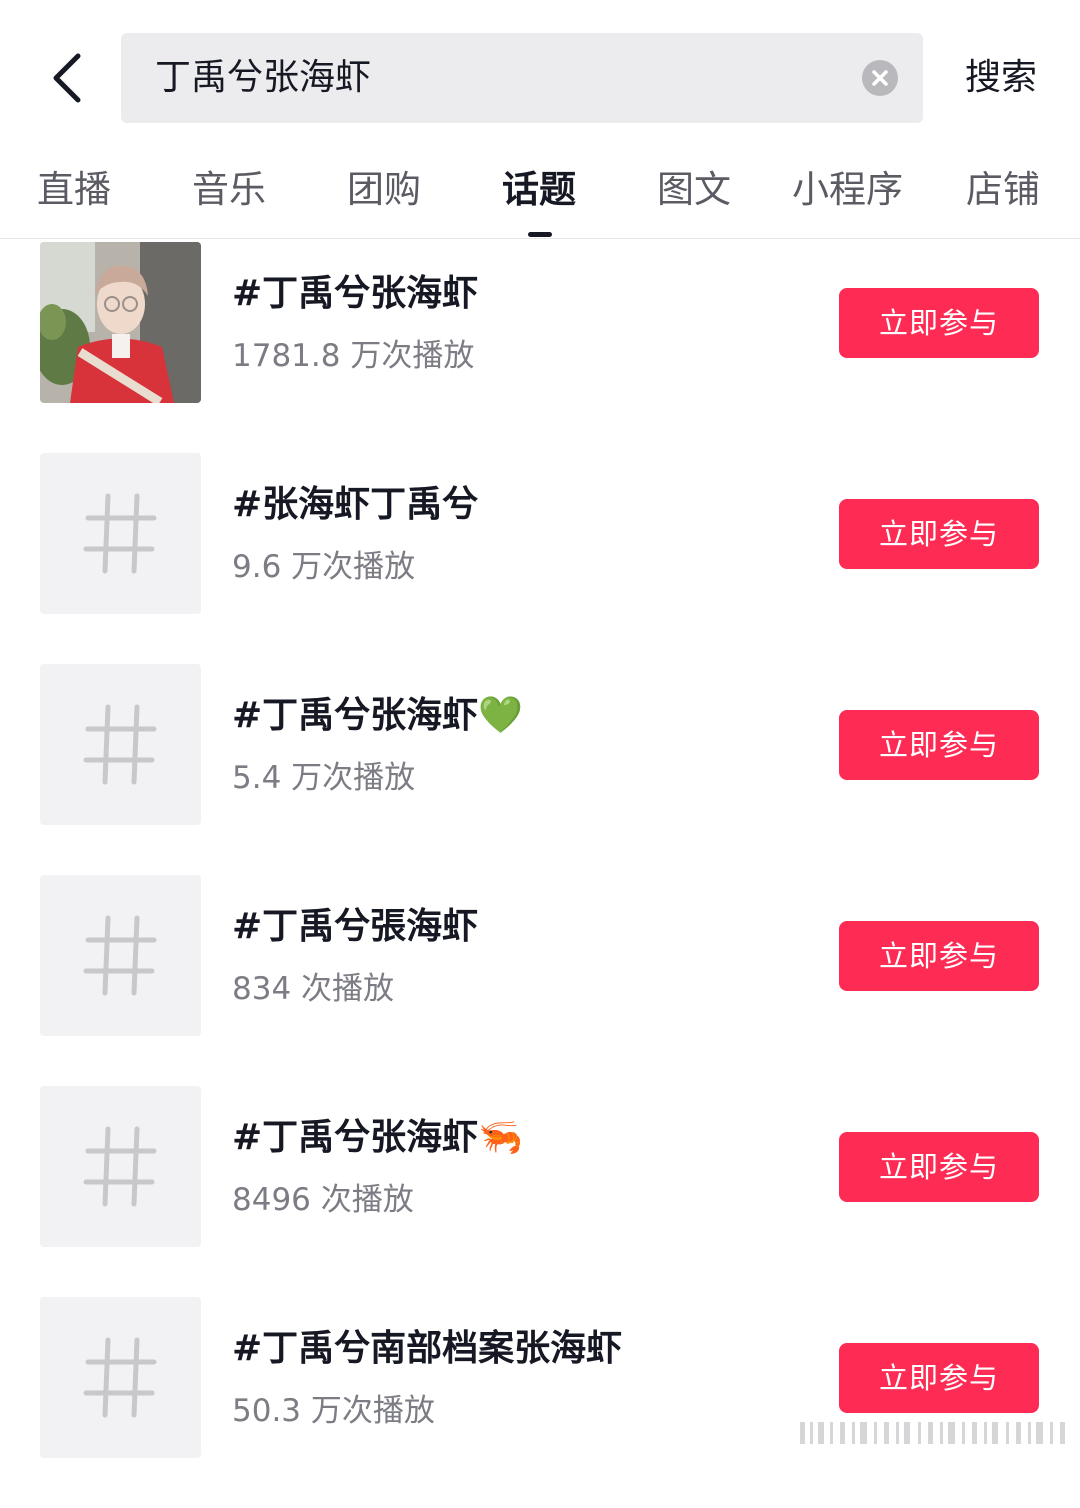  Describe the element at coordinates (427, 1348) in the screenshot. I see `topic-title: #丁禹兮南部档案张海虾` at that location.